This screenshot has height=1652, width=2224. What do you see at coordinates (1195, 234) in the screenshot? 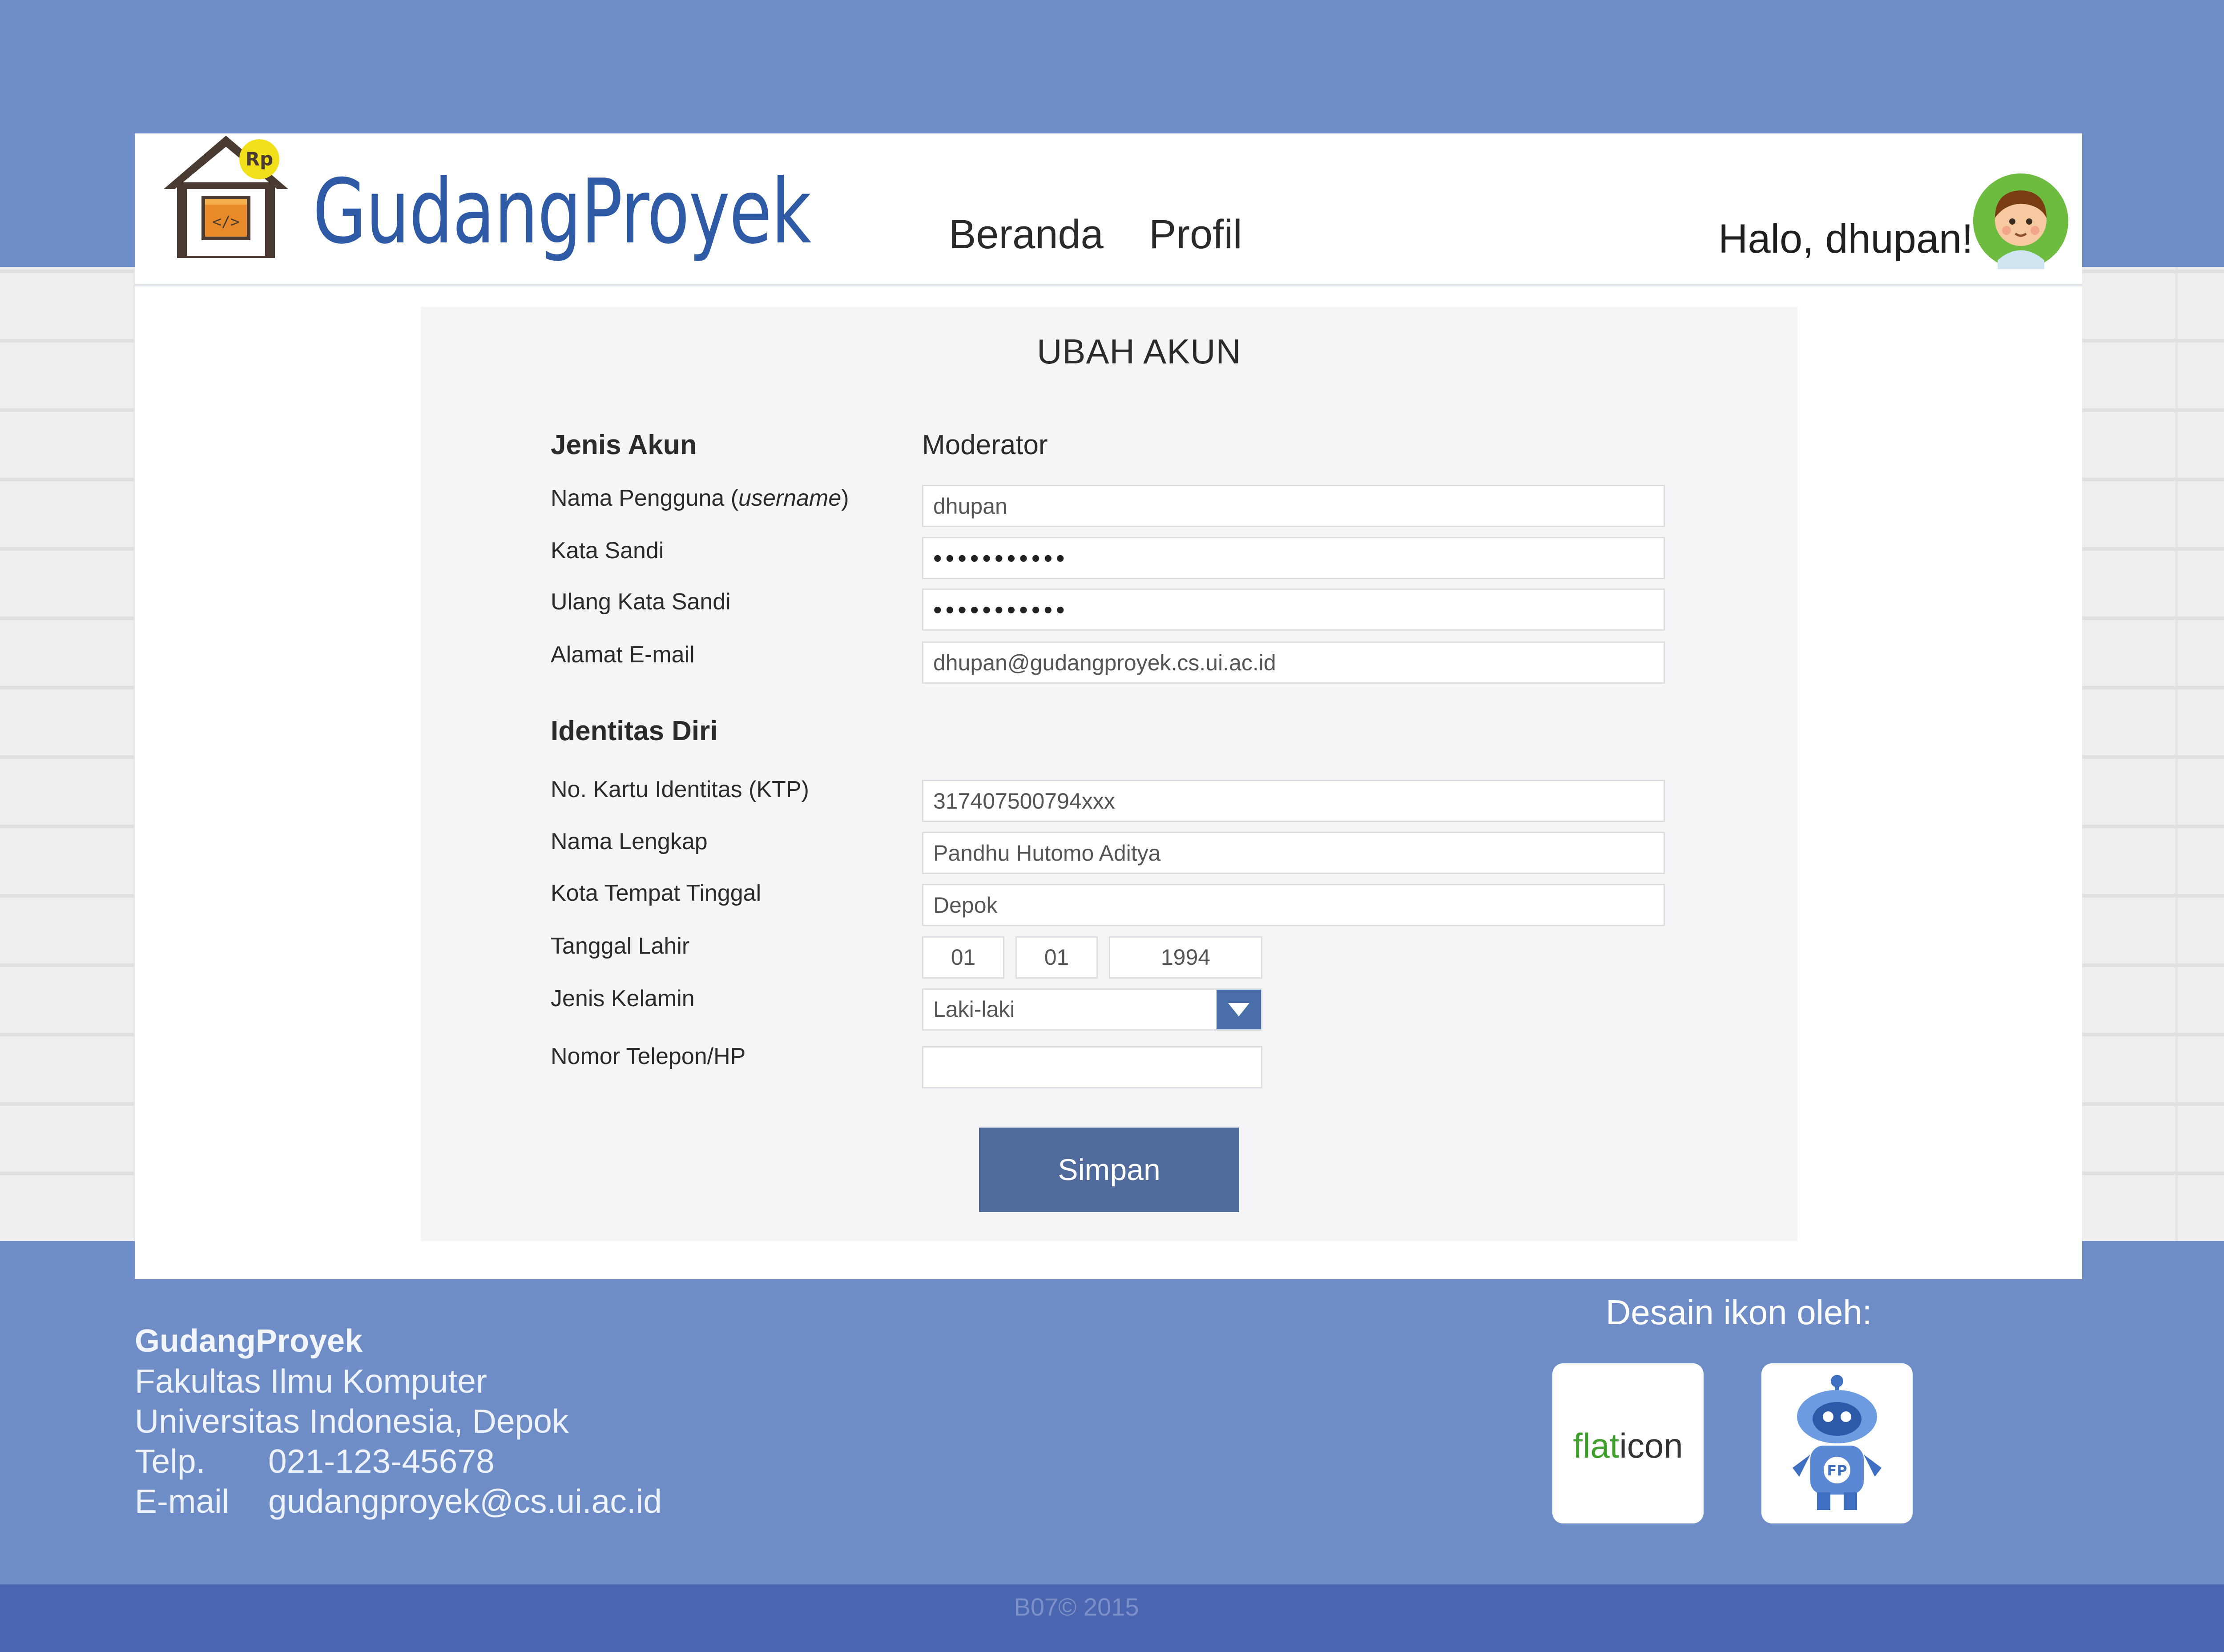
I see `nav-item-profil: Profil` at bounding box center [1195, 234].